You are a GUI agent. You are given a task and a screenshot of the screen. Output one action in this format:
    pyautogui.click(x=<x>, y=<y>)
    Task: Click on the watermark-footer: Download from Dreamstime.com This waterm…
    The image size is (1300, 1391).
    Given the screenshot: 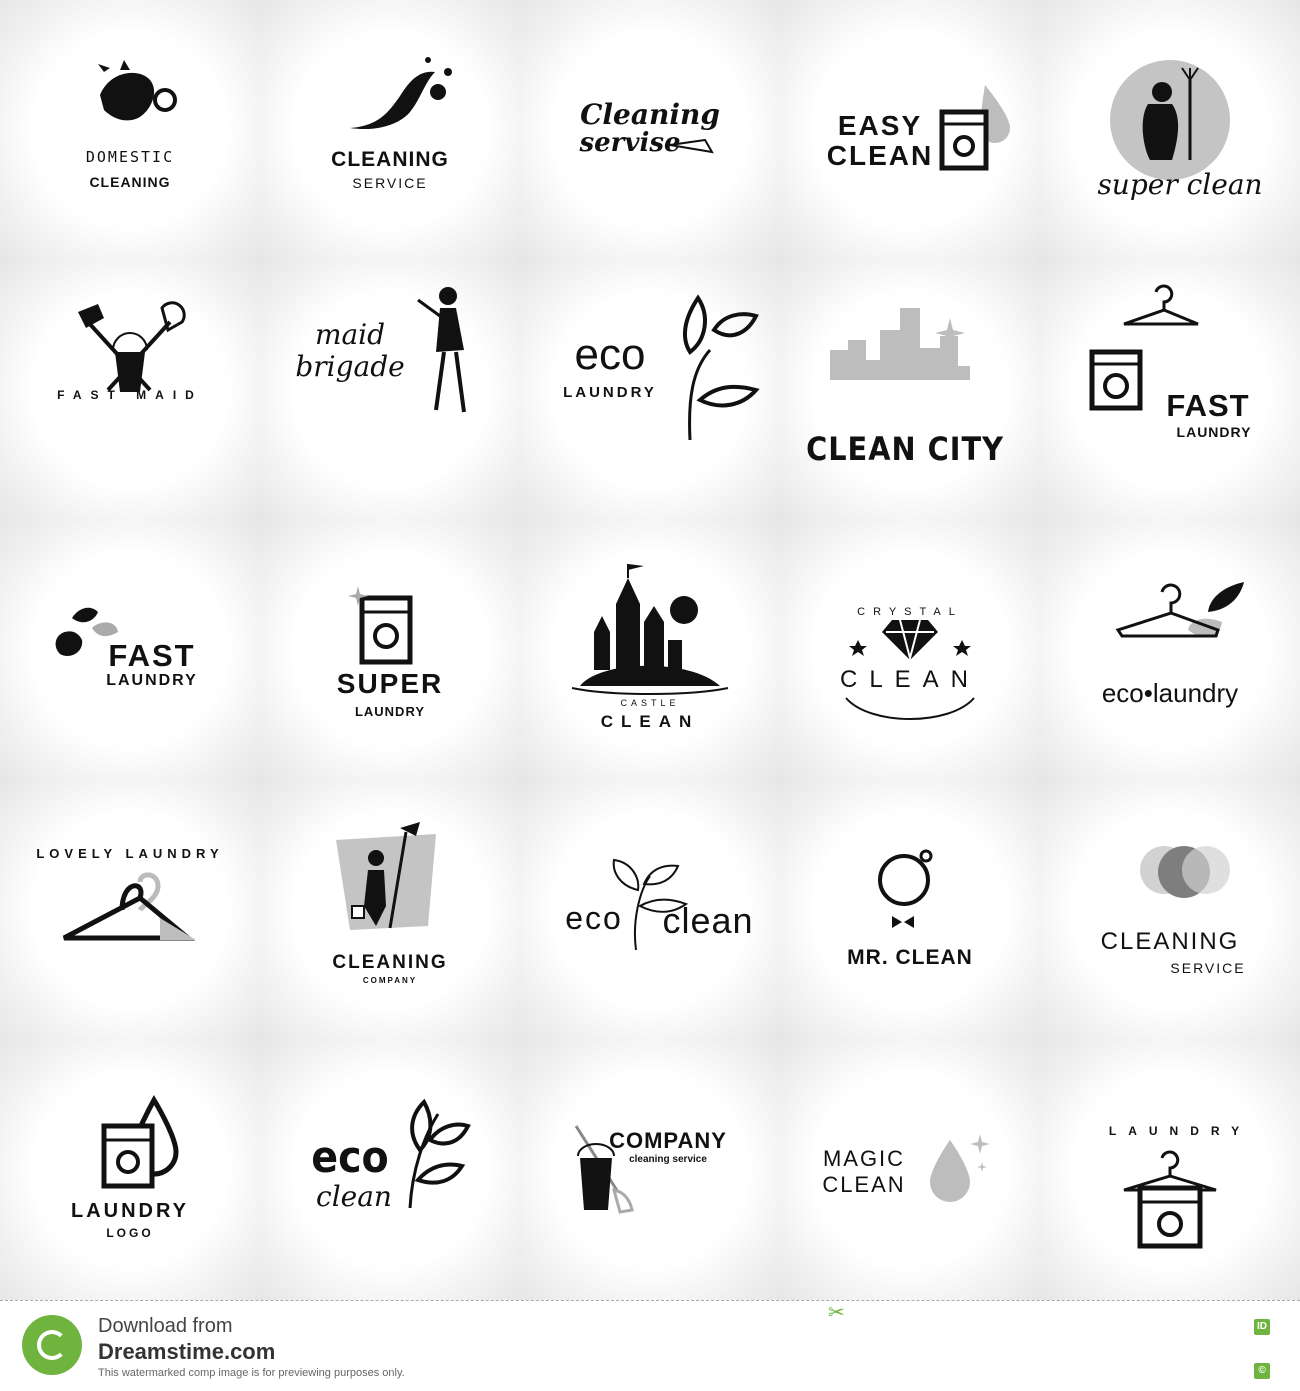 What is the action you would take?
    pyautogui.click(x=650, y=1345)
    